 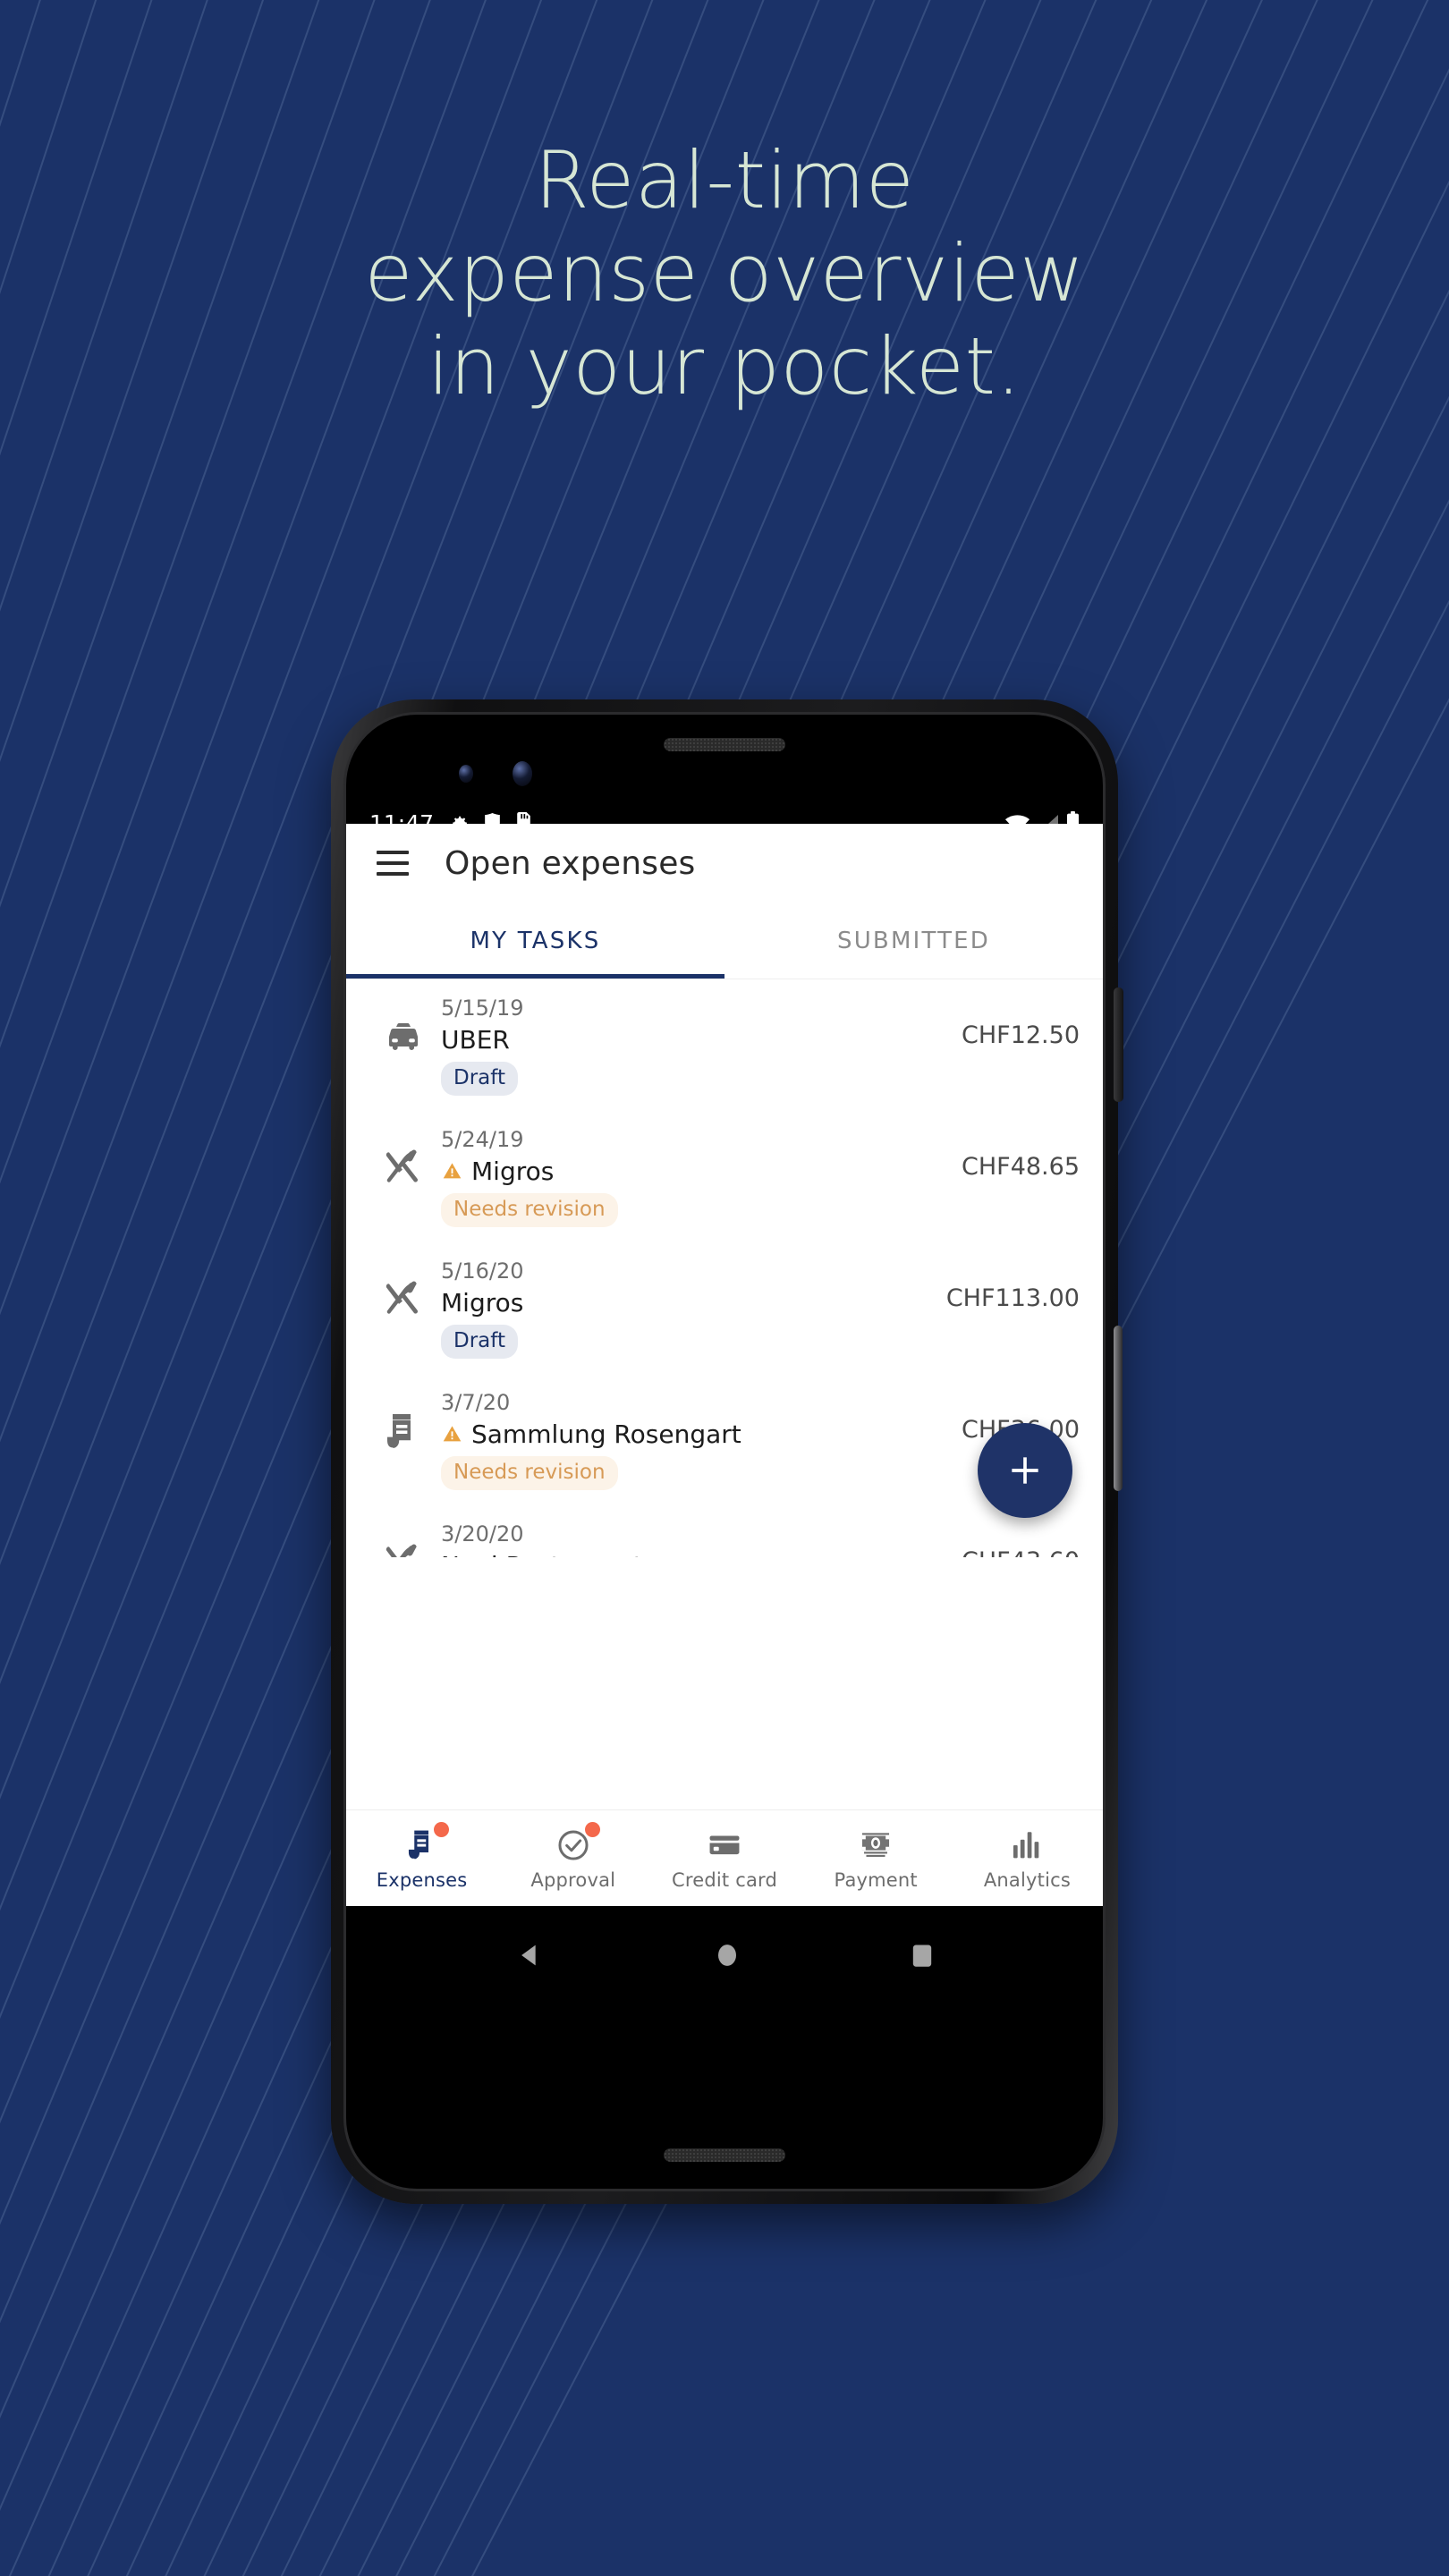 I want to click on nav-item-expenses: Expenses, so click(x=421, y=1856).